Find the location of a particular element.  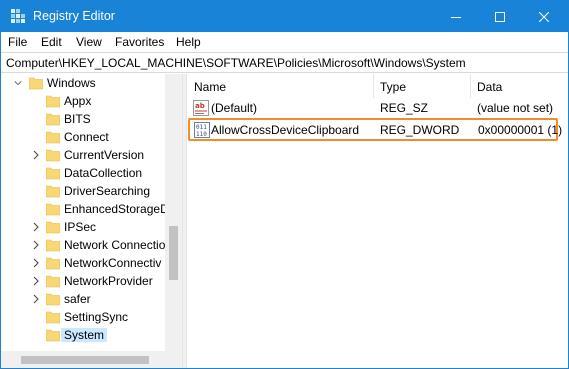

tree-item-label: IPSec is located at coordinates (80, 227).